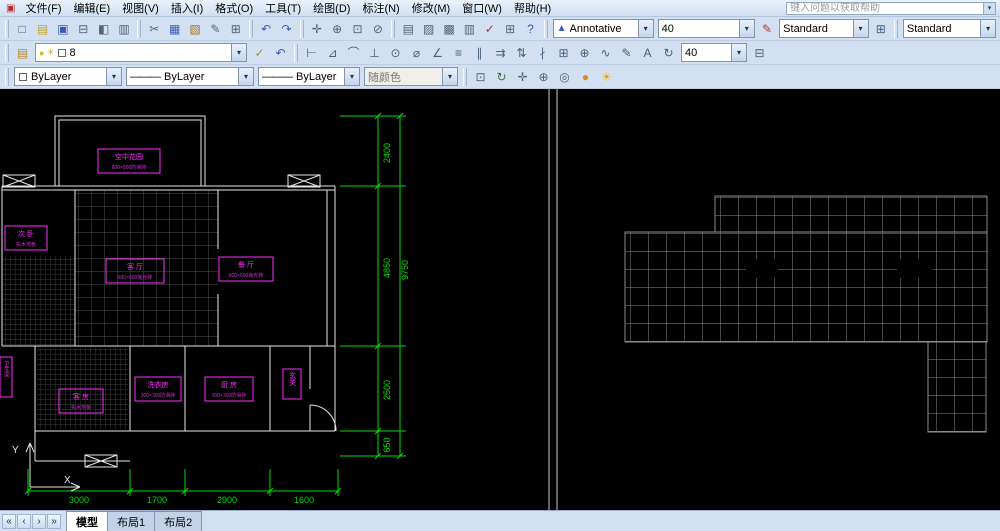 The image size is (1000, 531). Describe the element at coordinates (449, 28) in the screenshot. I see `tool-palettes-icon: ▩` at that location.